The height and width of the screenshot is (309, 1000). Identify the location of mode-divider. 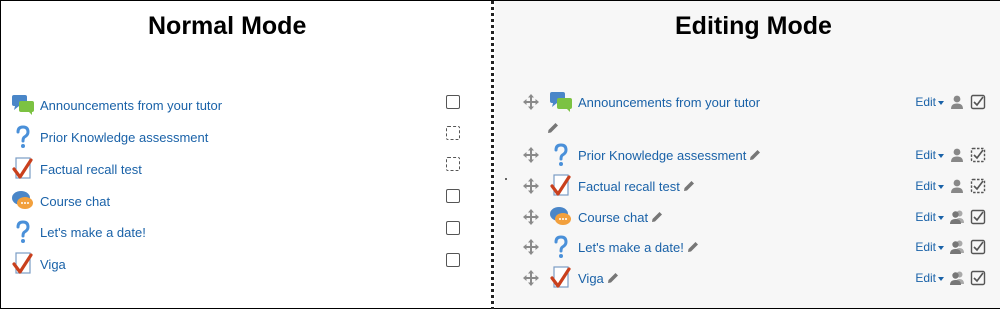
(492, 155).